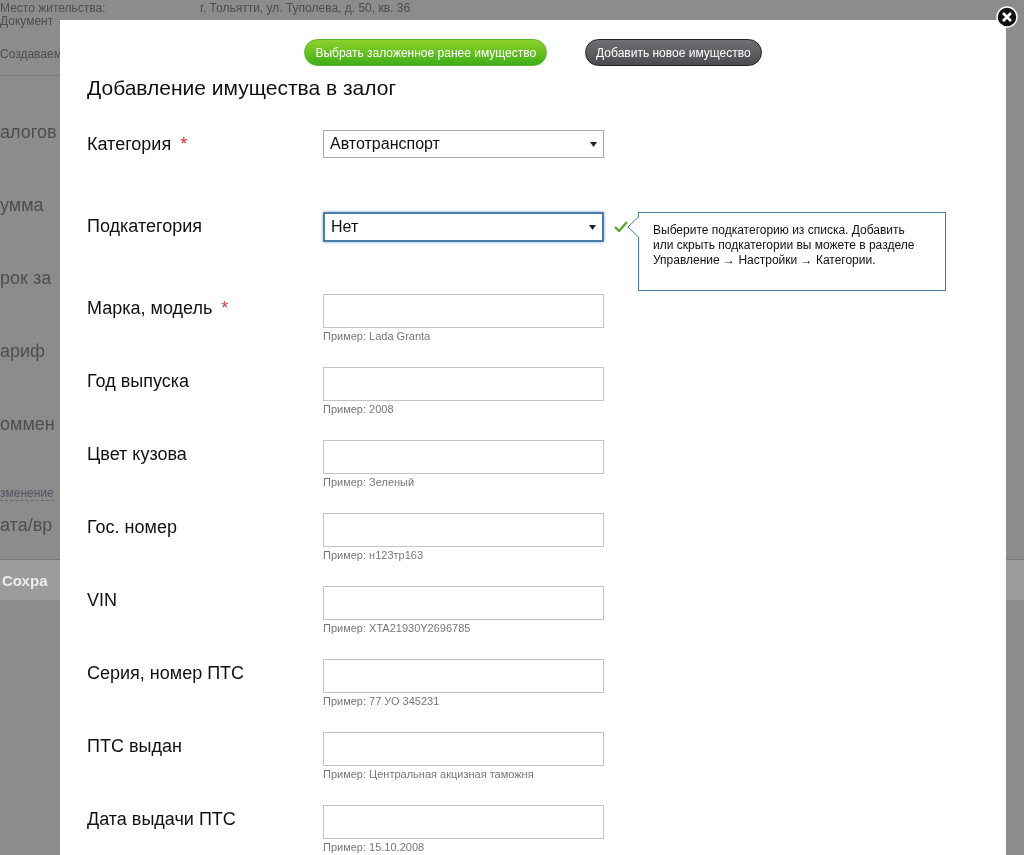 The width and height of the screenshot is (1024, 855). Describe the element at coordinates (27, 21) in the screenshot. I see `info-label: Документ` at that location.